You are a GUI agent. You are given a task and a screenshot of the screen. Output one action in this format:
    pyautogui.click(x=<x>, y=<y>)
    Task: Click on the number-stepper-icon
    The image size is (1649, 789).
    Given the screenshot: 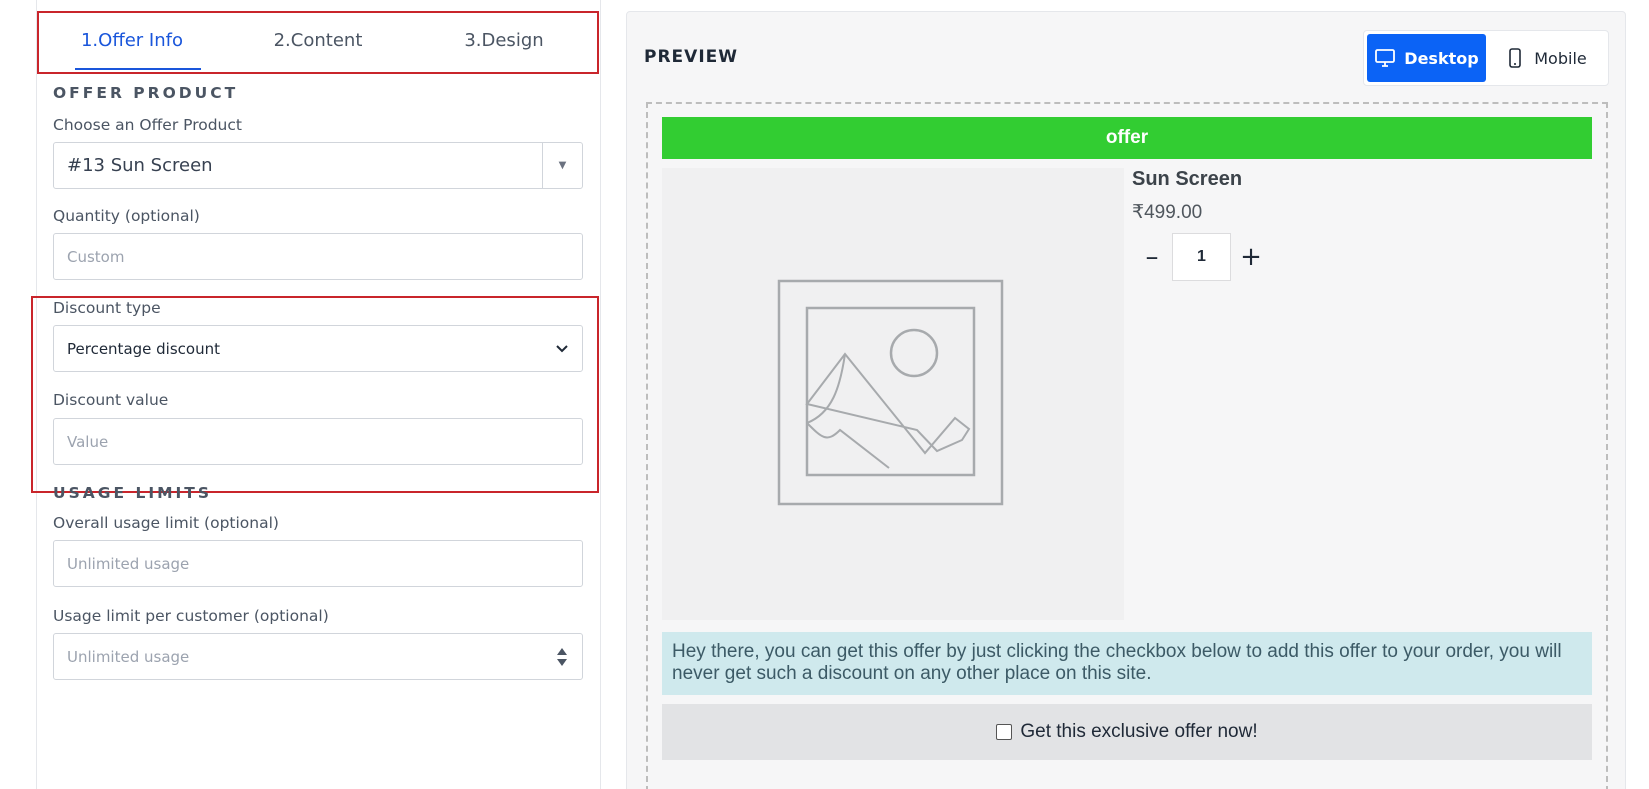 What is the action you would take?
    pyautogui.click(x=562, y=657)
    